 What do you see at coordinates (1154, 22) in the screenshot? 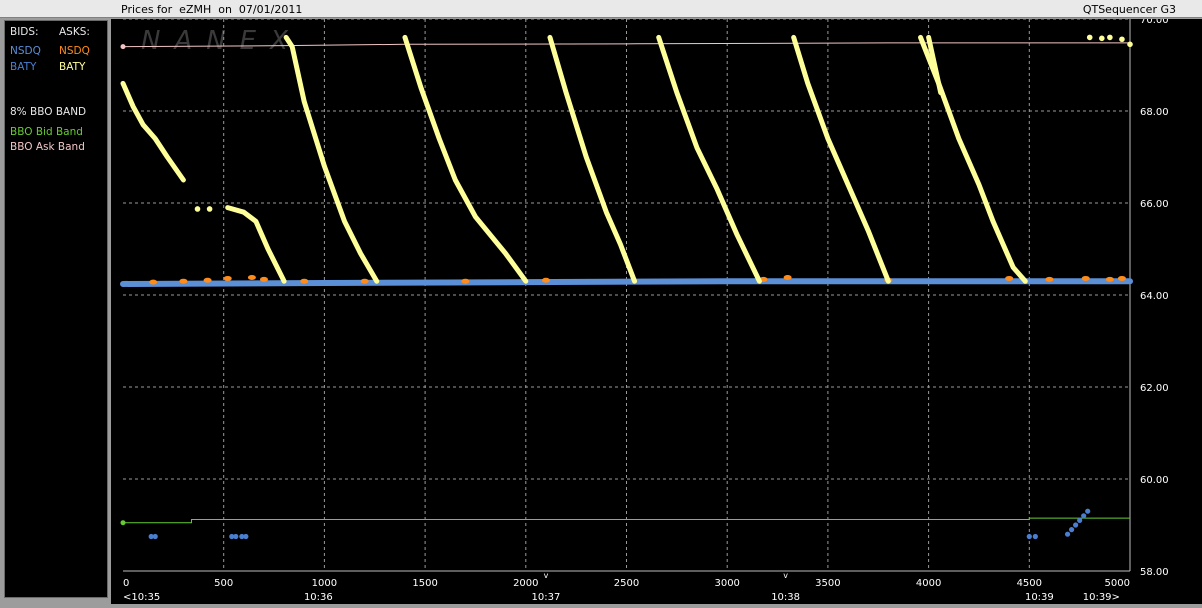
I see `y-tick-label: 70.00` at bounding box center [1154, 22].